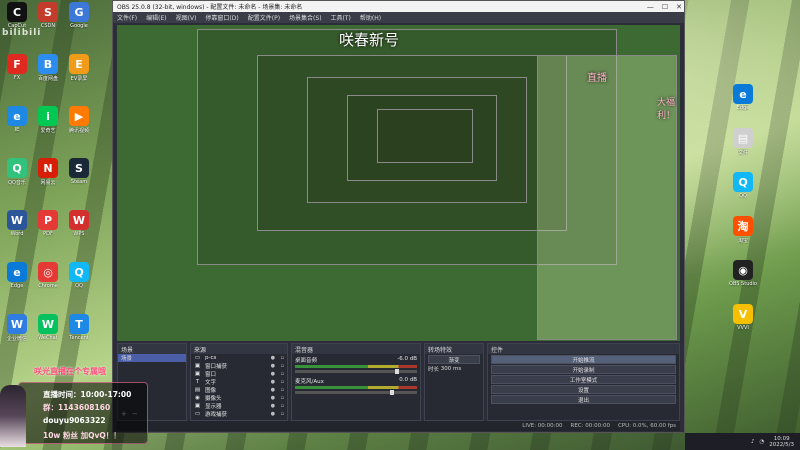 The height and width of the screenshot is (450, 800). What do you see at coordinates (17, 123) in the screenshot?
I see `desktop-icon: e IE` at bounding box center [17, 123].